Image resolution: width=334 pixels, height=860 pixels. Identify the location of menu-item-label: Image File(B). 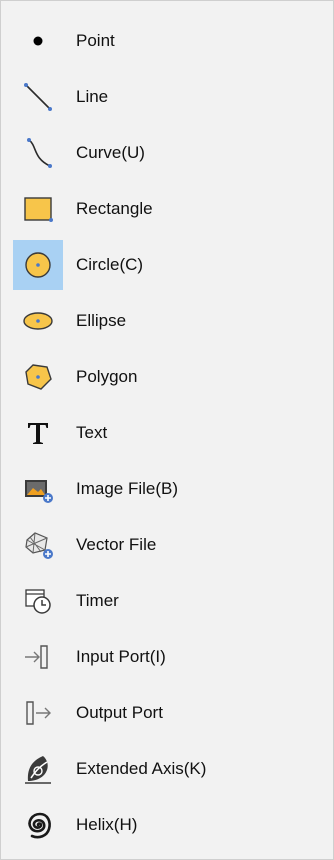
(127, 488).